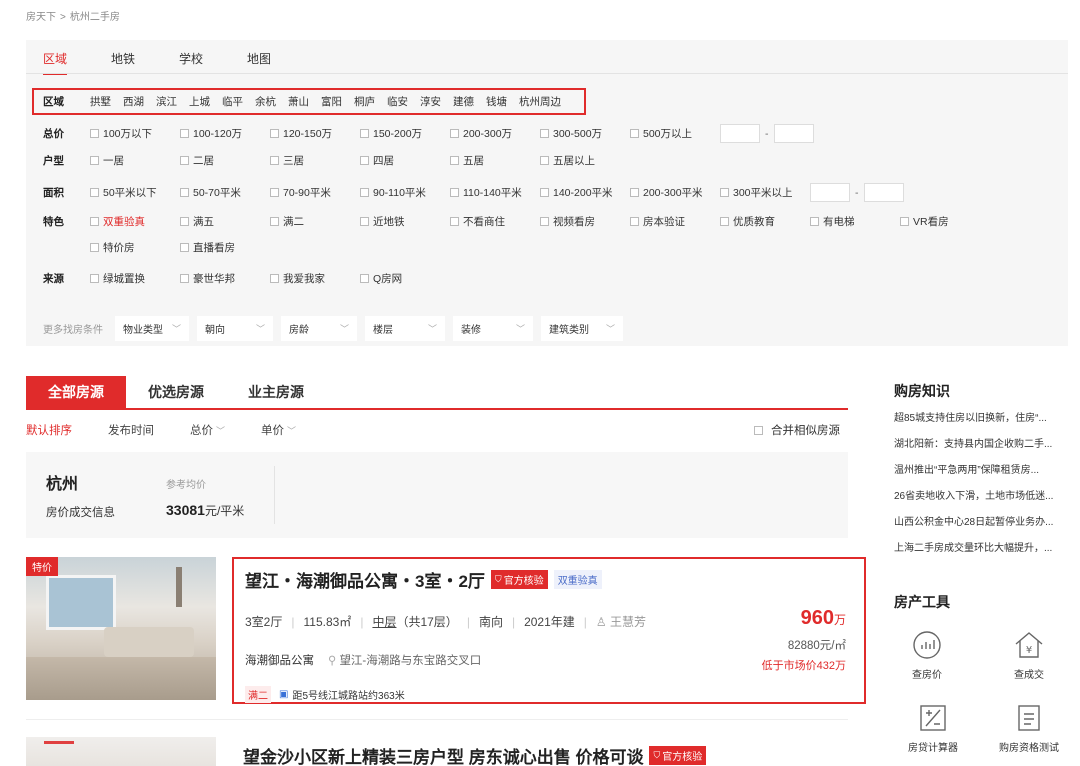 The height and width of the screenshot is (766, 1080). What do you see at coordinates (405, 160) in the screenshot?
I see `layout-option: 四居` at bounding box center [405, 160].